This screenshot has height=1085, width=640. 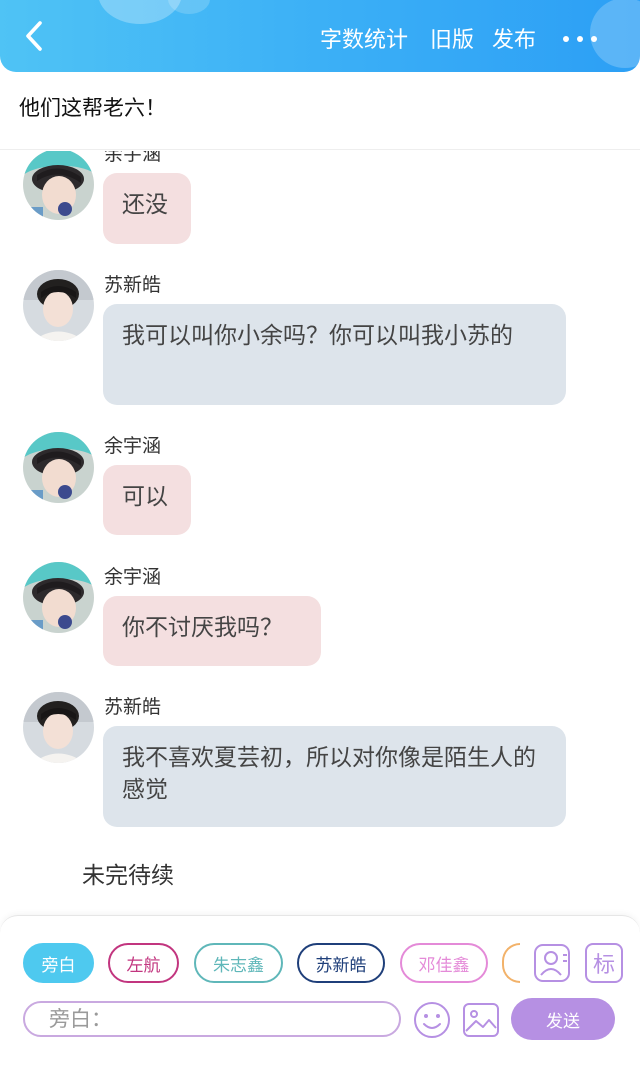 What do you see at coordinates (320, 111) in the screenshot?
I see `story-title-row: 他们这帮老六！` at bounding box center [320, 111].